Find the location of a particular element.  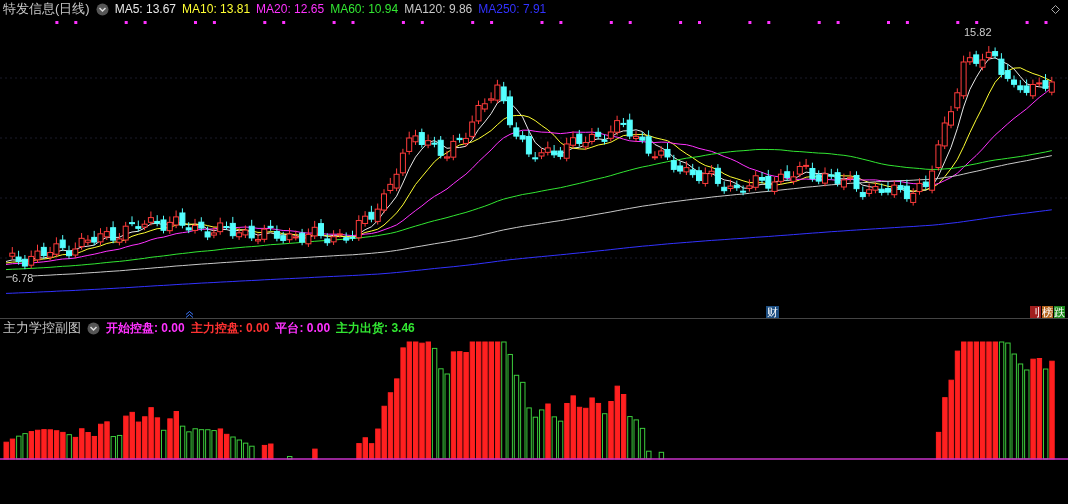

low-price-label: 6.78 is located at coordinates (23, 278).